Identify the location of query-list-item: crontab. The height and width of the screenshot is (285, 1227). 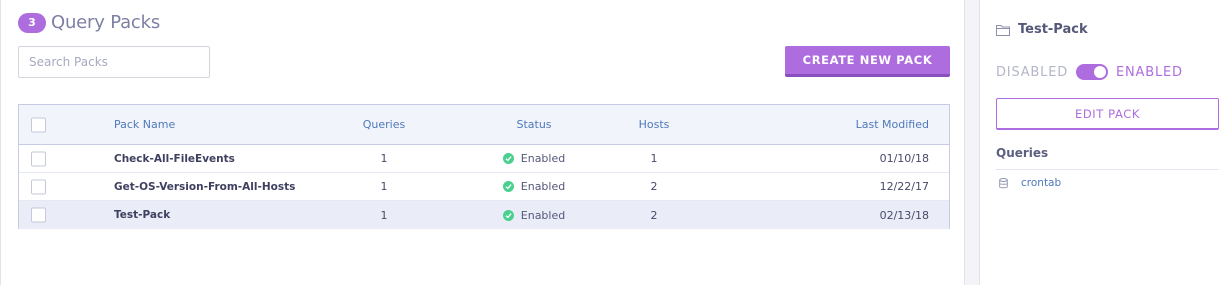
(1030, 183).